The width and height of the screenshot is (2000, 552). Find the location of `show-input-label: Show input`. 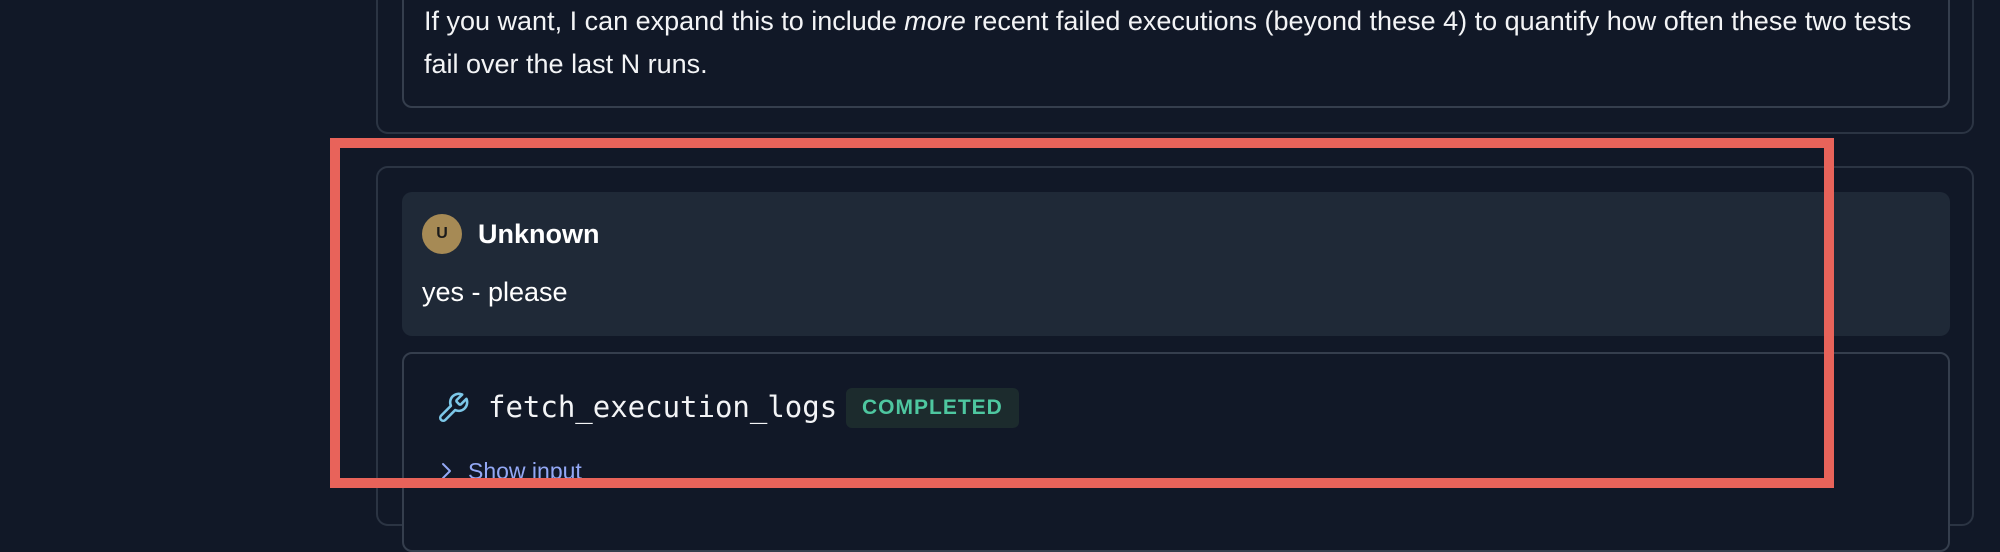

show-input-label: Show input is located at coordinates (525, 471).